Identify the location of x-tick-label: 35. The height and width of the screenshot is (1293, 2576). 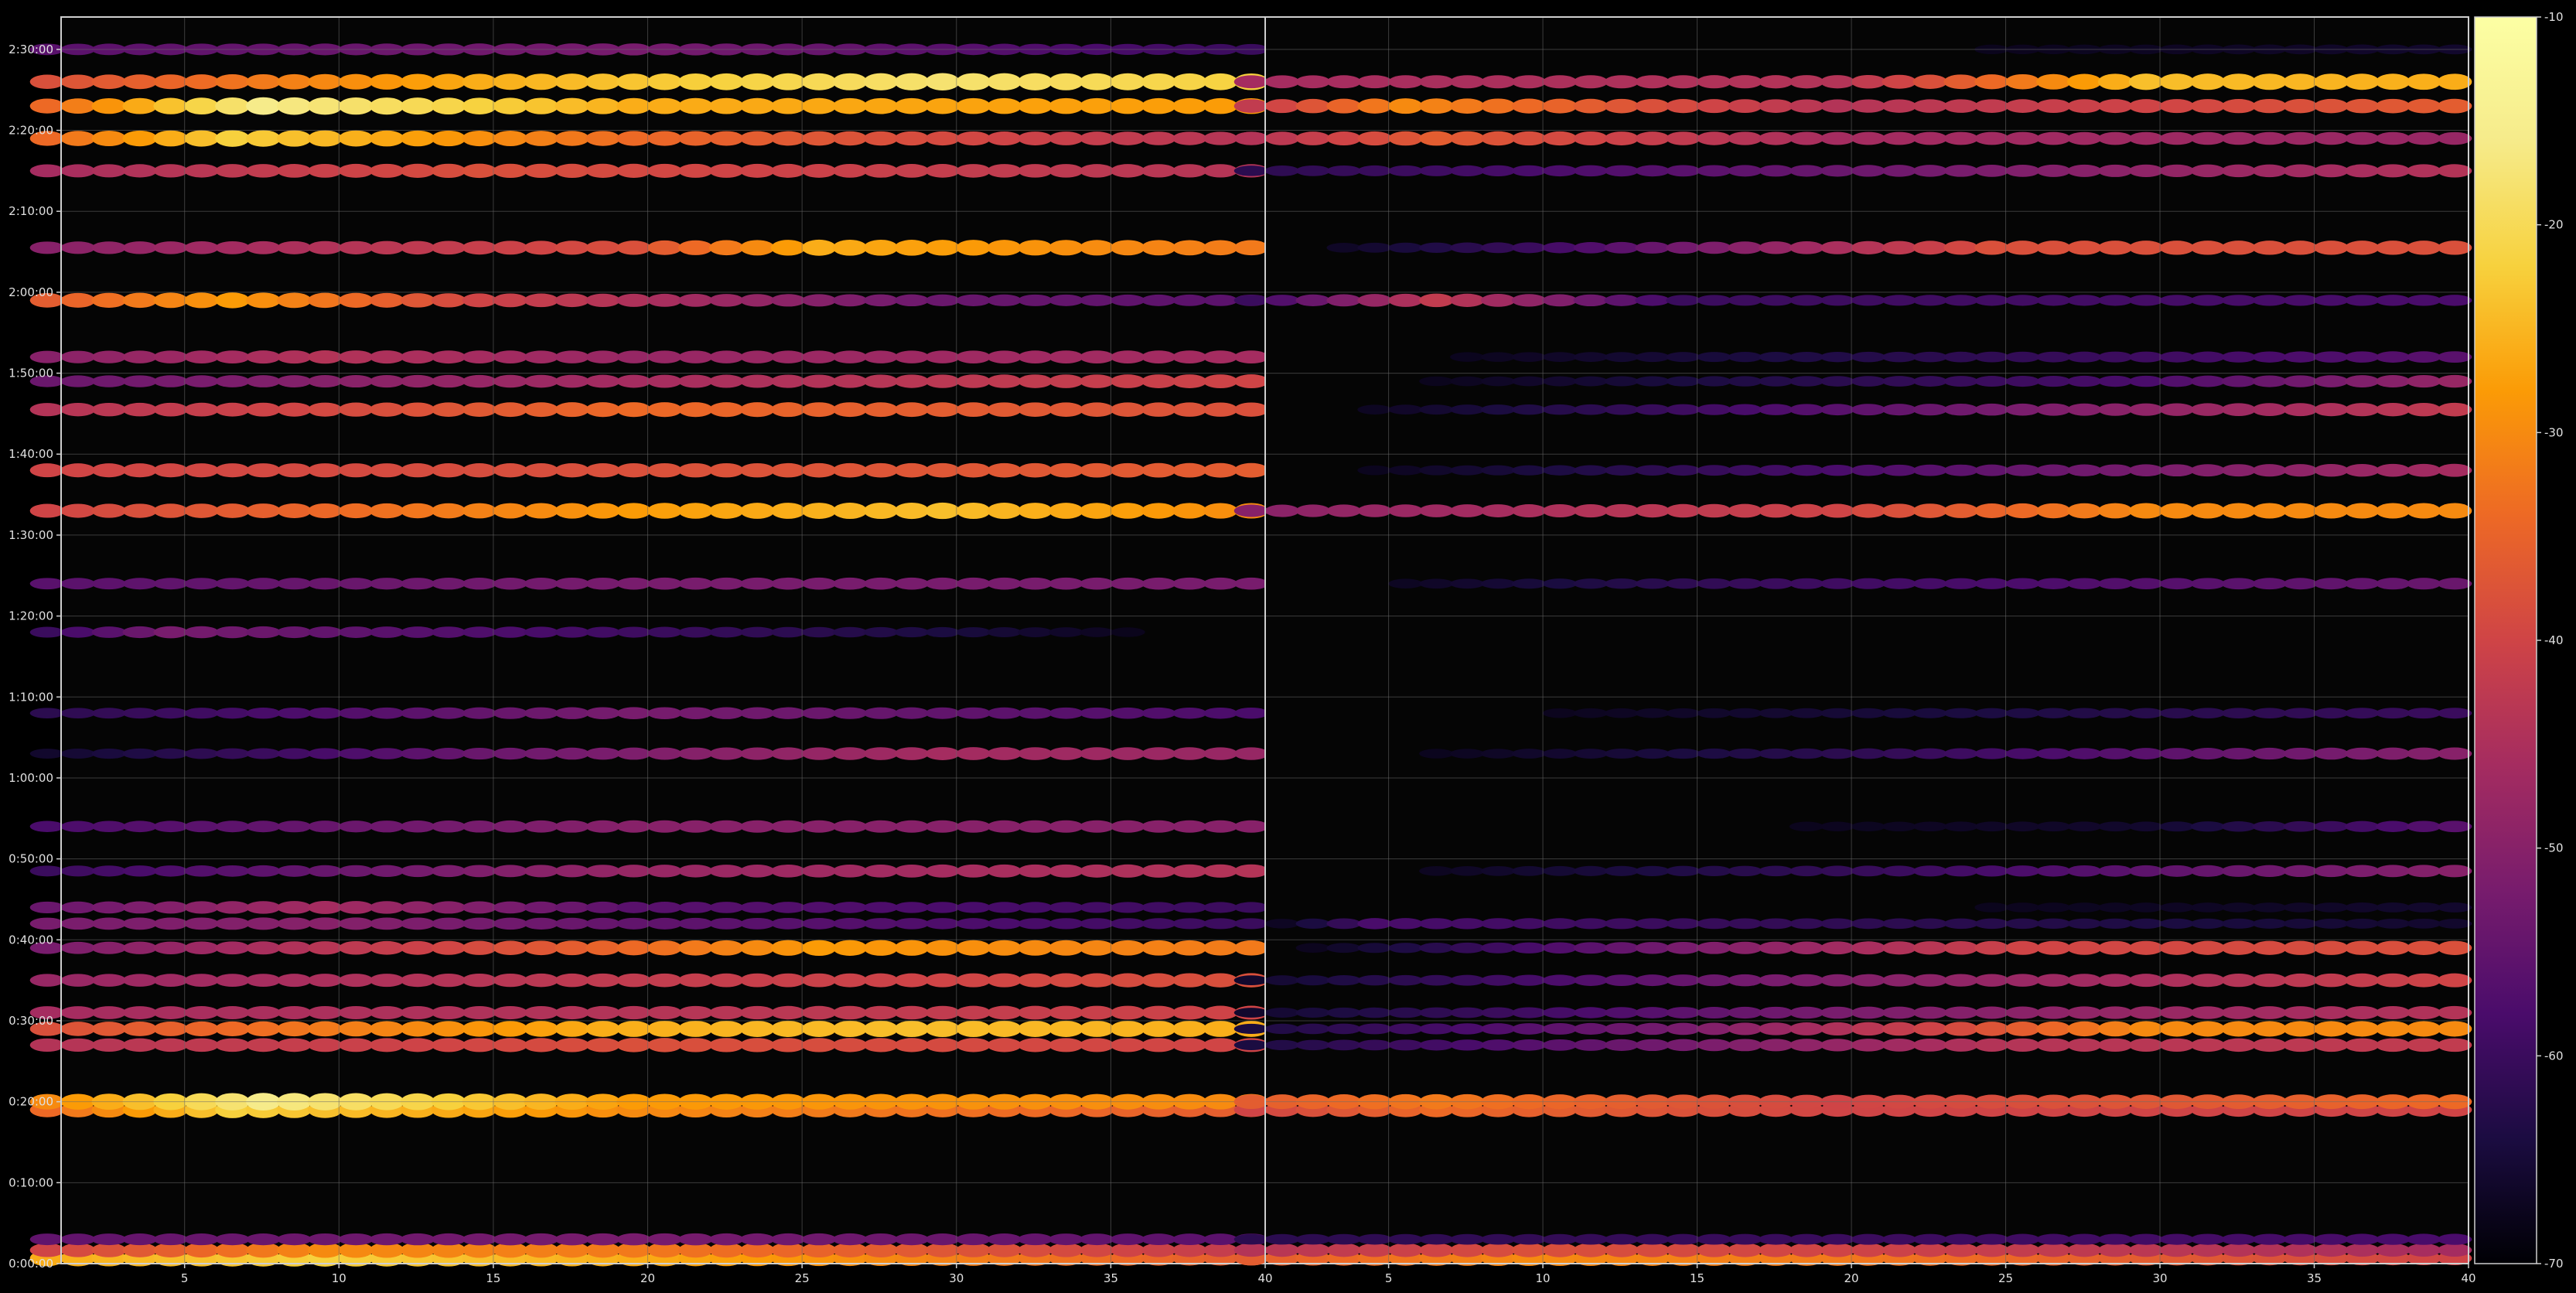
(1111, 1278).